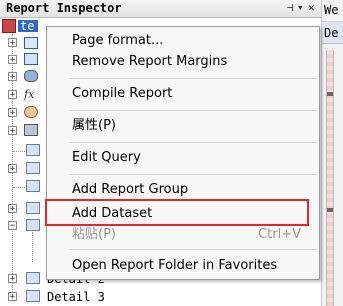 Image resolution: width=343 pixels, height=306 pixels. Describe the element at coordinates (31, 59) in the screenshot. I see `parameters-icon` at that location.